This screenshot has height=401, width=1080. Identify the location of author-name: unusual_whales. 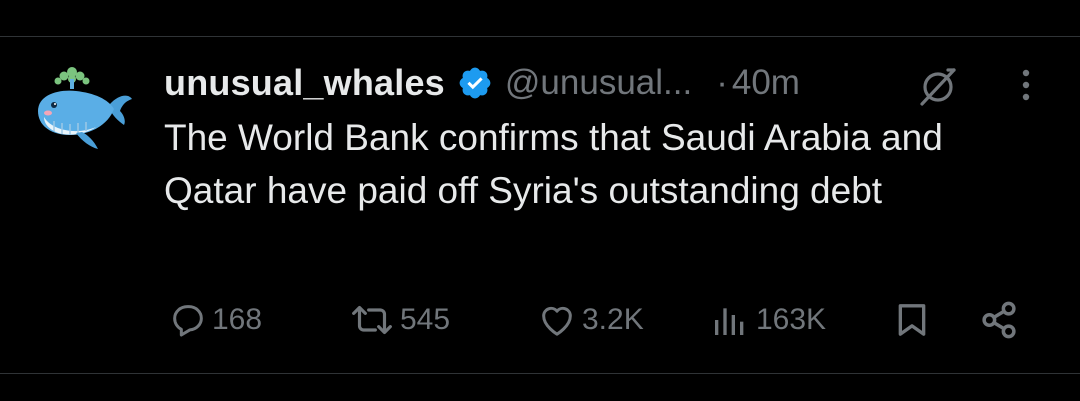
(304, 83).